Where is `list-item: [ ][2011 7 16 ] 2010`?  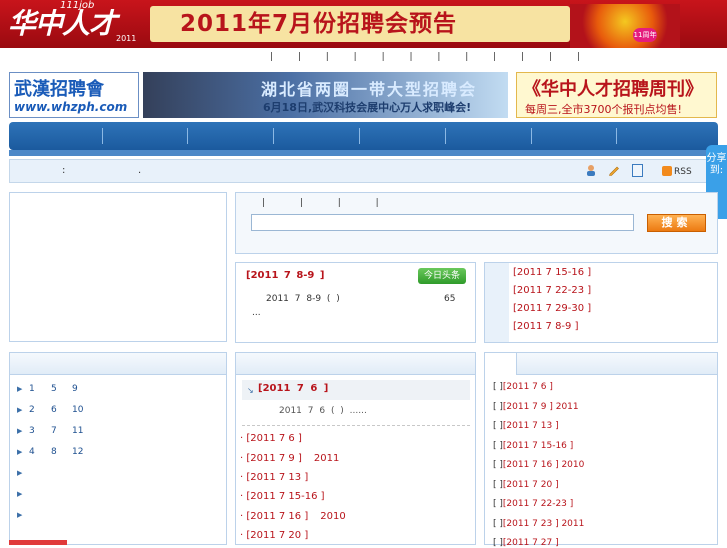 list-item: [ ][2011 7 16 ] 2010 is located at coordinates (538, 465).